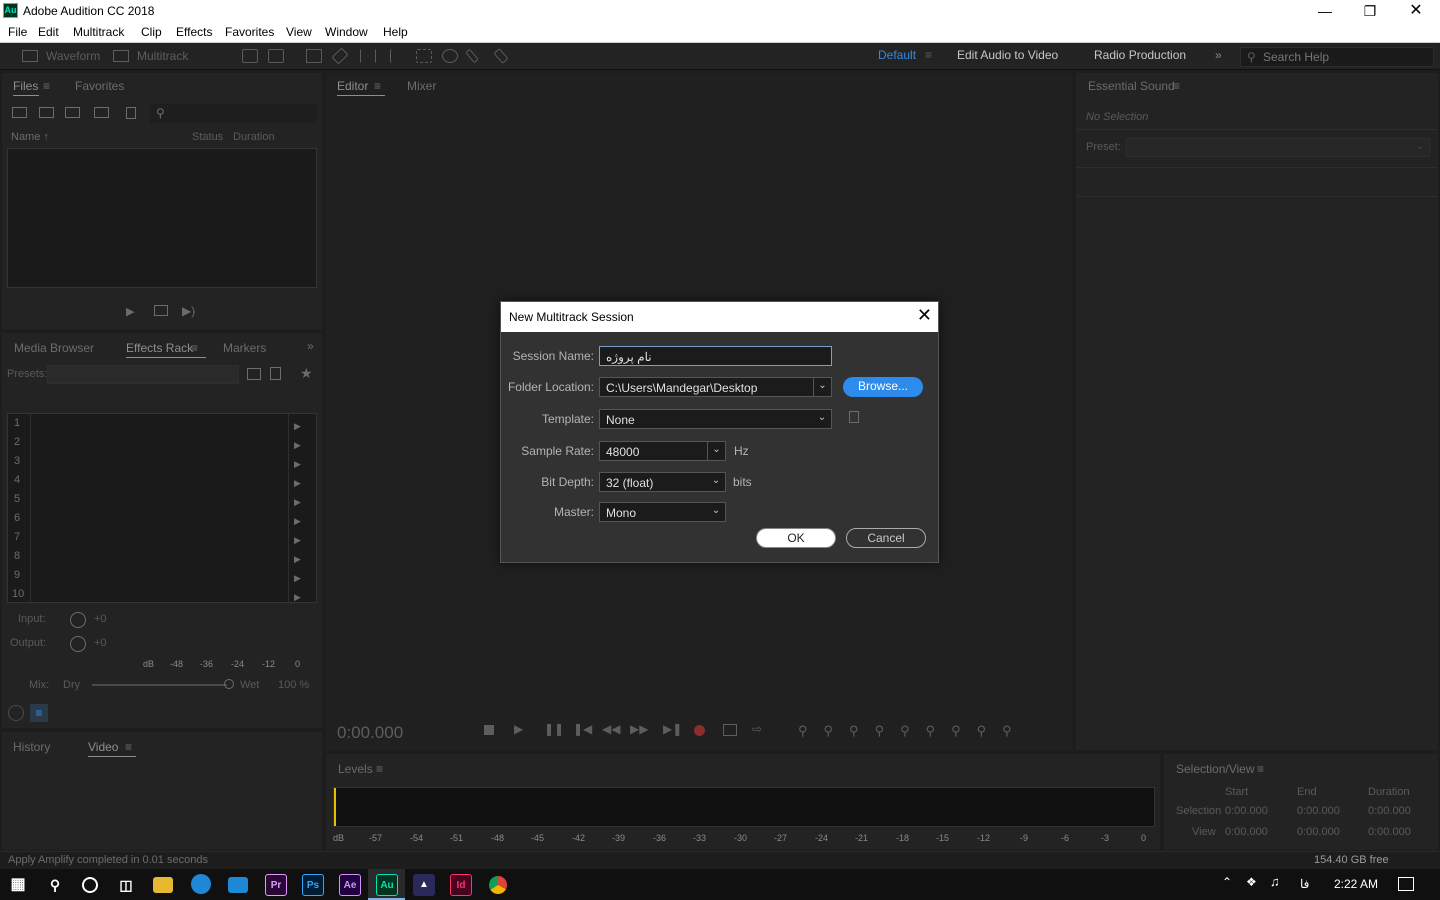 The width and height of the screenshot is (1440, 900). I want to click on effects-menu-icon: ≡, so click(194, 348).